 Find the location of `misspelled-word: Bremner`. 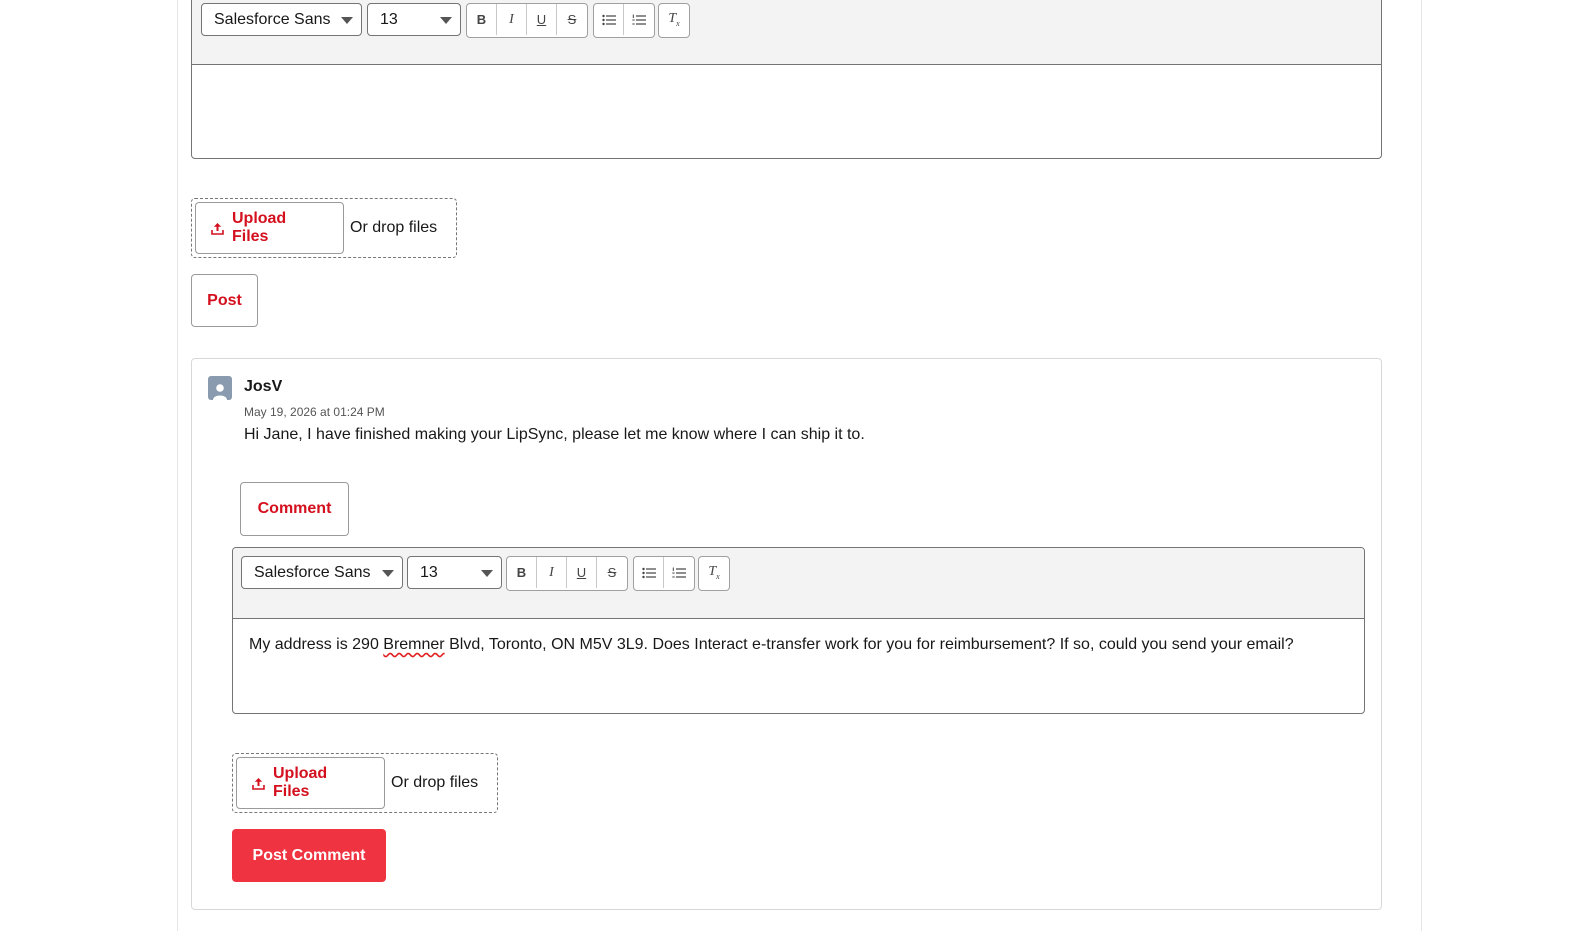

misspelled-word: Bremner is located at coordinates (414, 644).